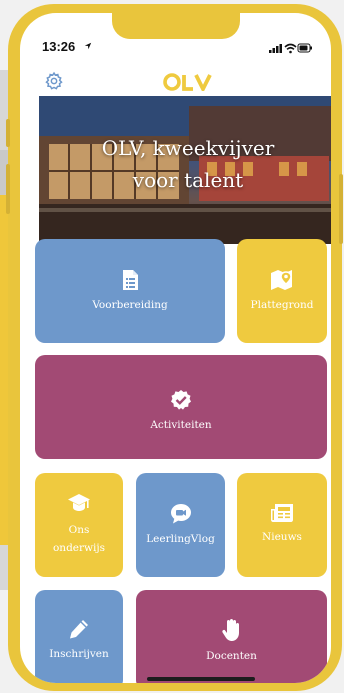  Describe the element at coordinates (130, 305) in the screenshot. I see `tile-voorbereiding-label: Voorbereiding` at that location.